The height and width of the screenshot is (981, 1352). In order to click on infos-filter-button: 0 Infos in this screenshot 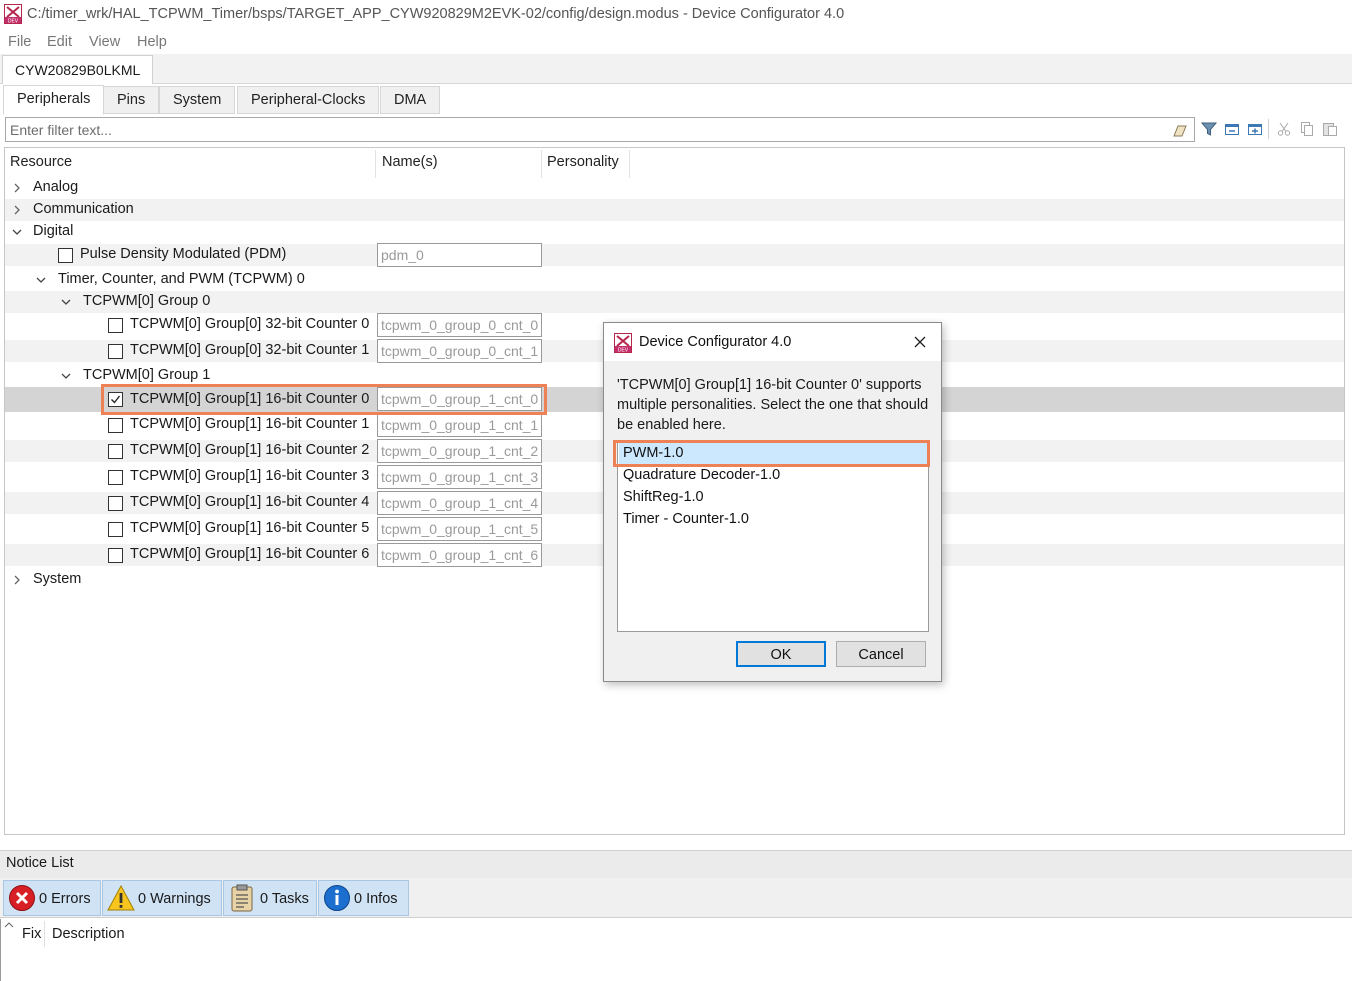, I will do `click(363, 898)`.